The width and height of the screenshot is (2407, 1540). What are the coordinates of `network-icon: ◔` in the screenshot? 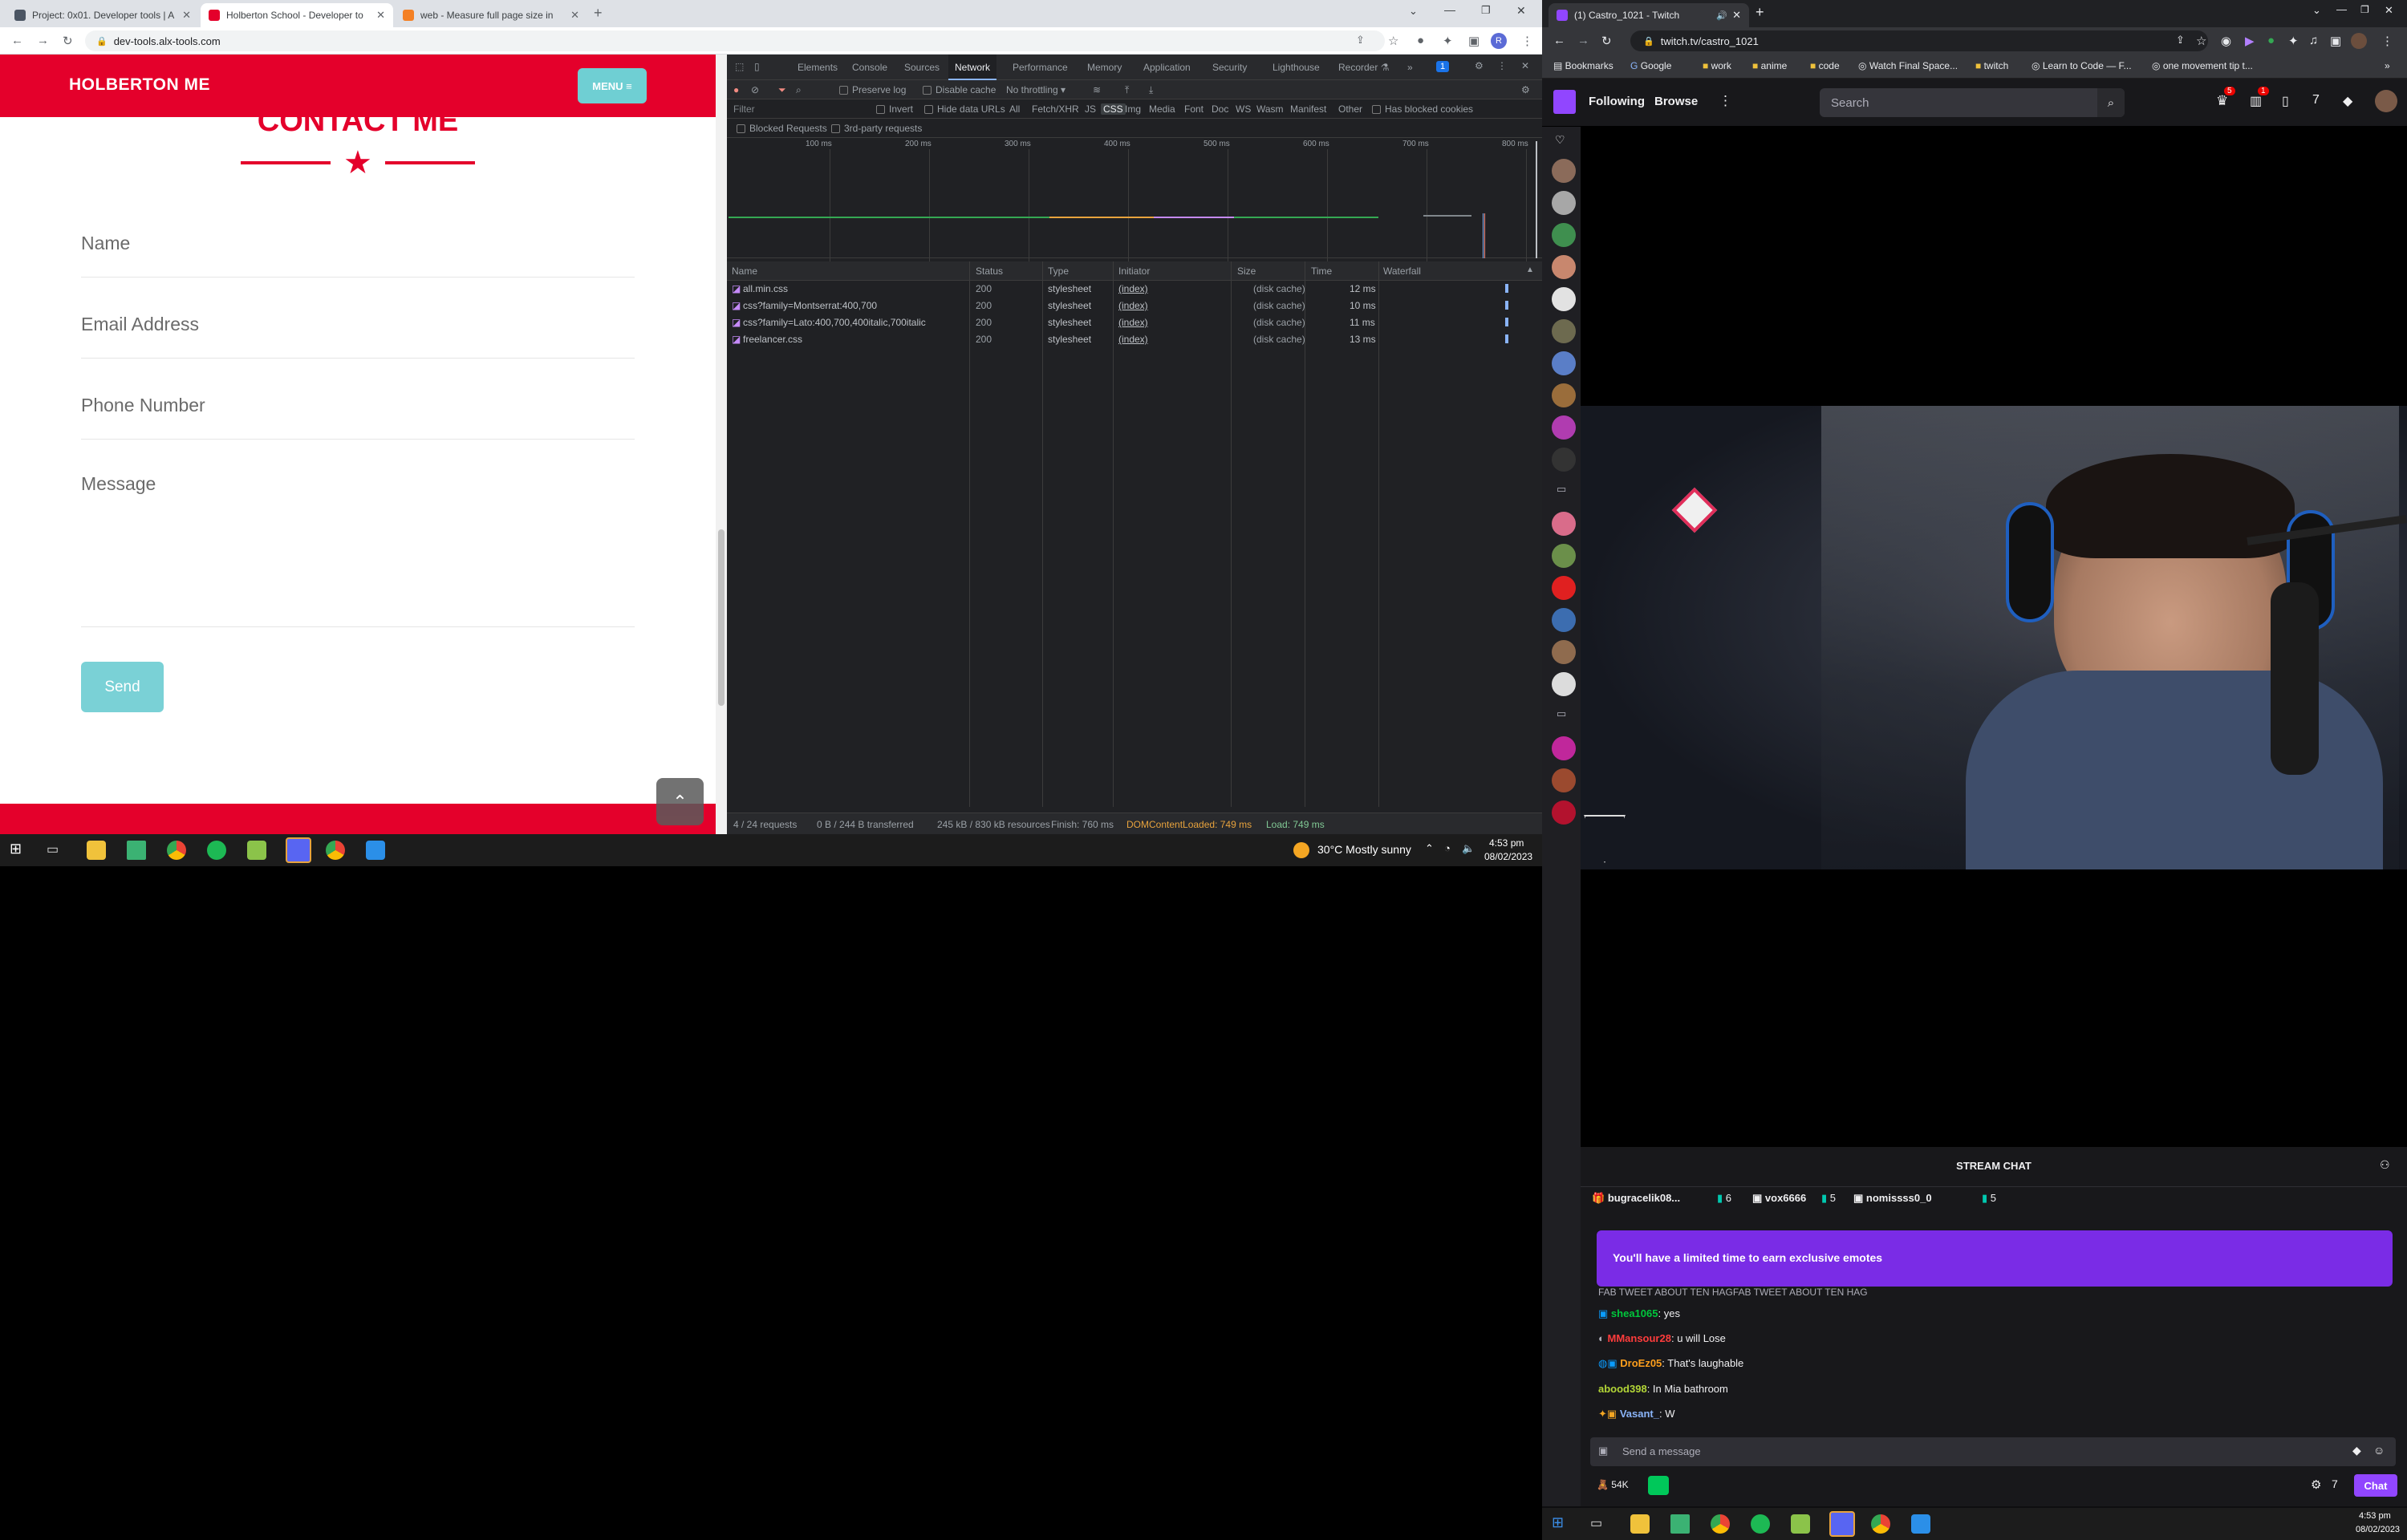 It's located at (1448, 848).